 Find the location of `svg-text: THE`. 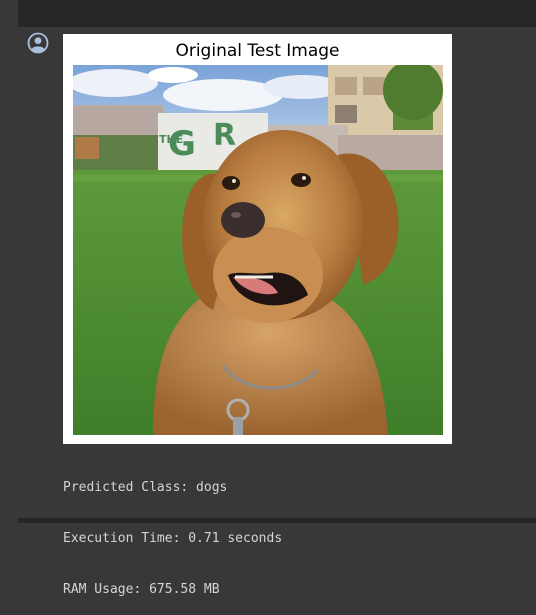

svg-text: THE is located at coordinates (171, 139).